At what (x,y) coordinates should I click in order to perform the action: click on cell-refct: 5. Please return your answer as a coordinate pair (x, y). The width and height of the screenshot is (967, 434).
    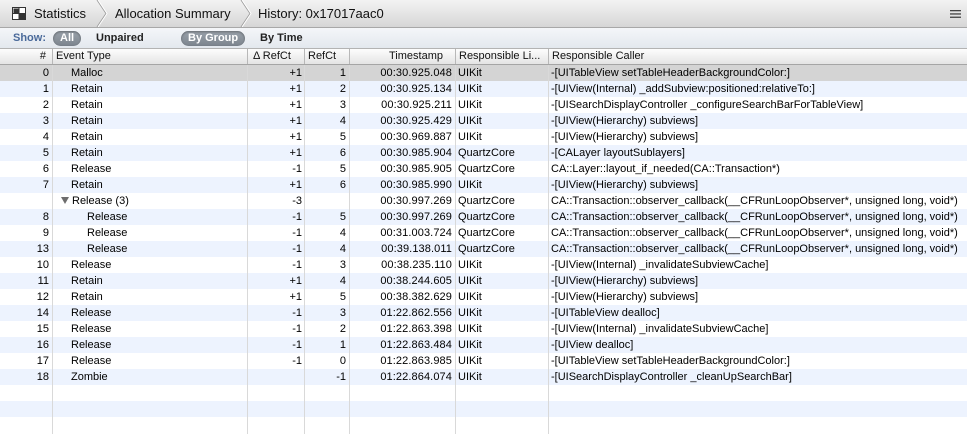
    Looking at the image, I should click on (327, 169).